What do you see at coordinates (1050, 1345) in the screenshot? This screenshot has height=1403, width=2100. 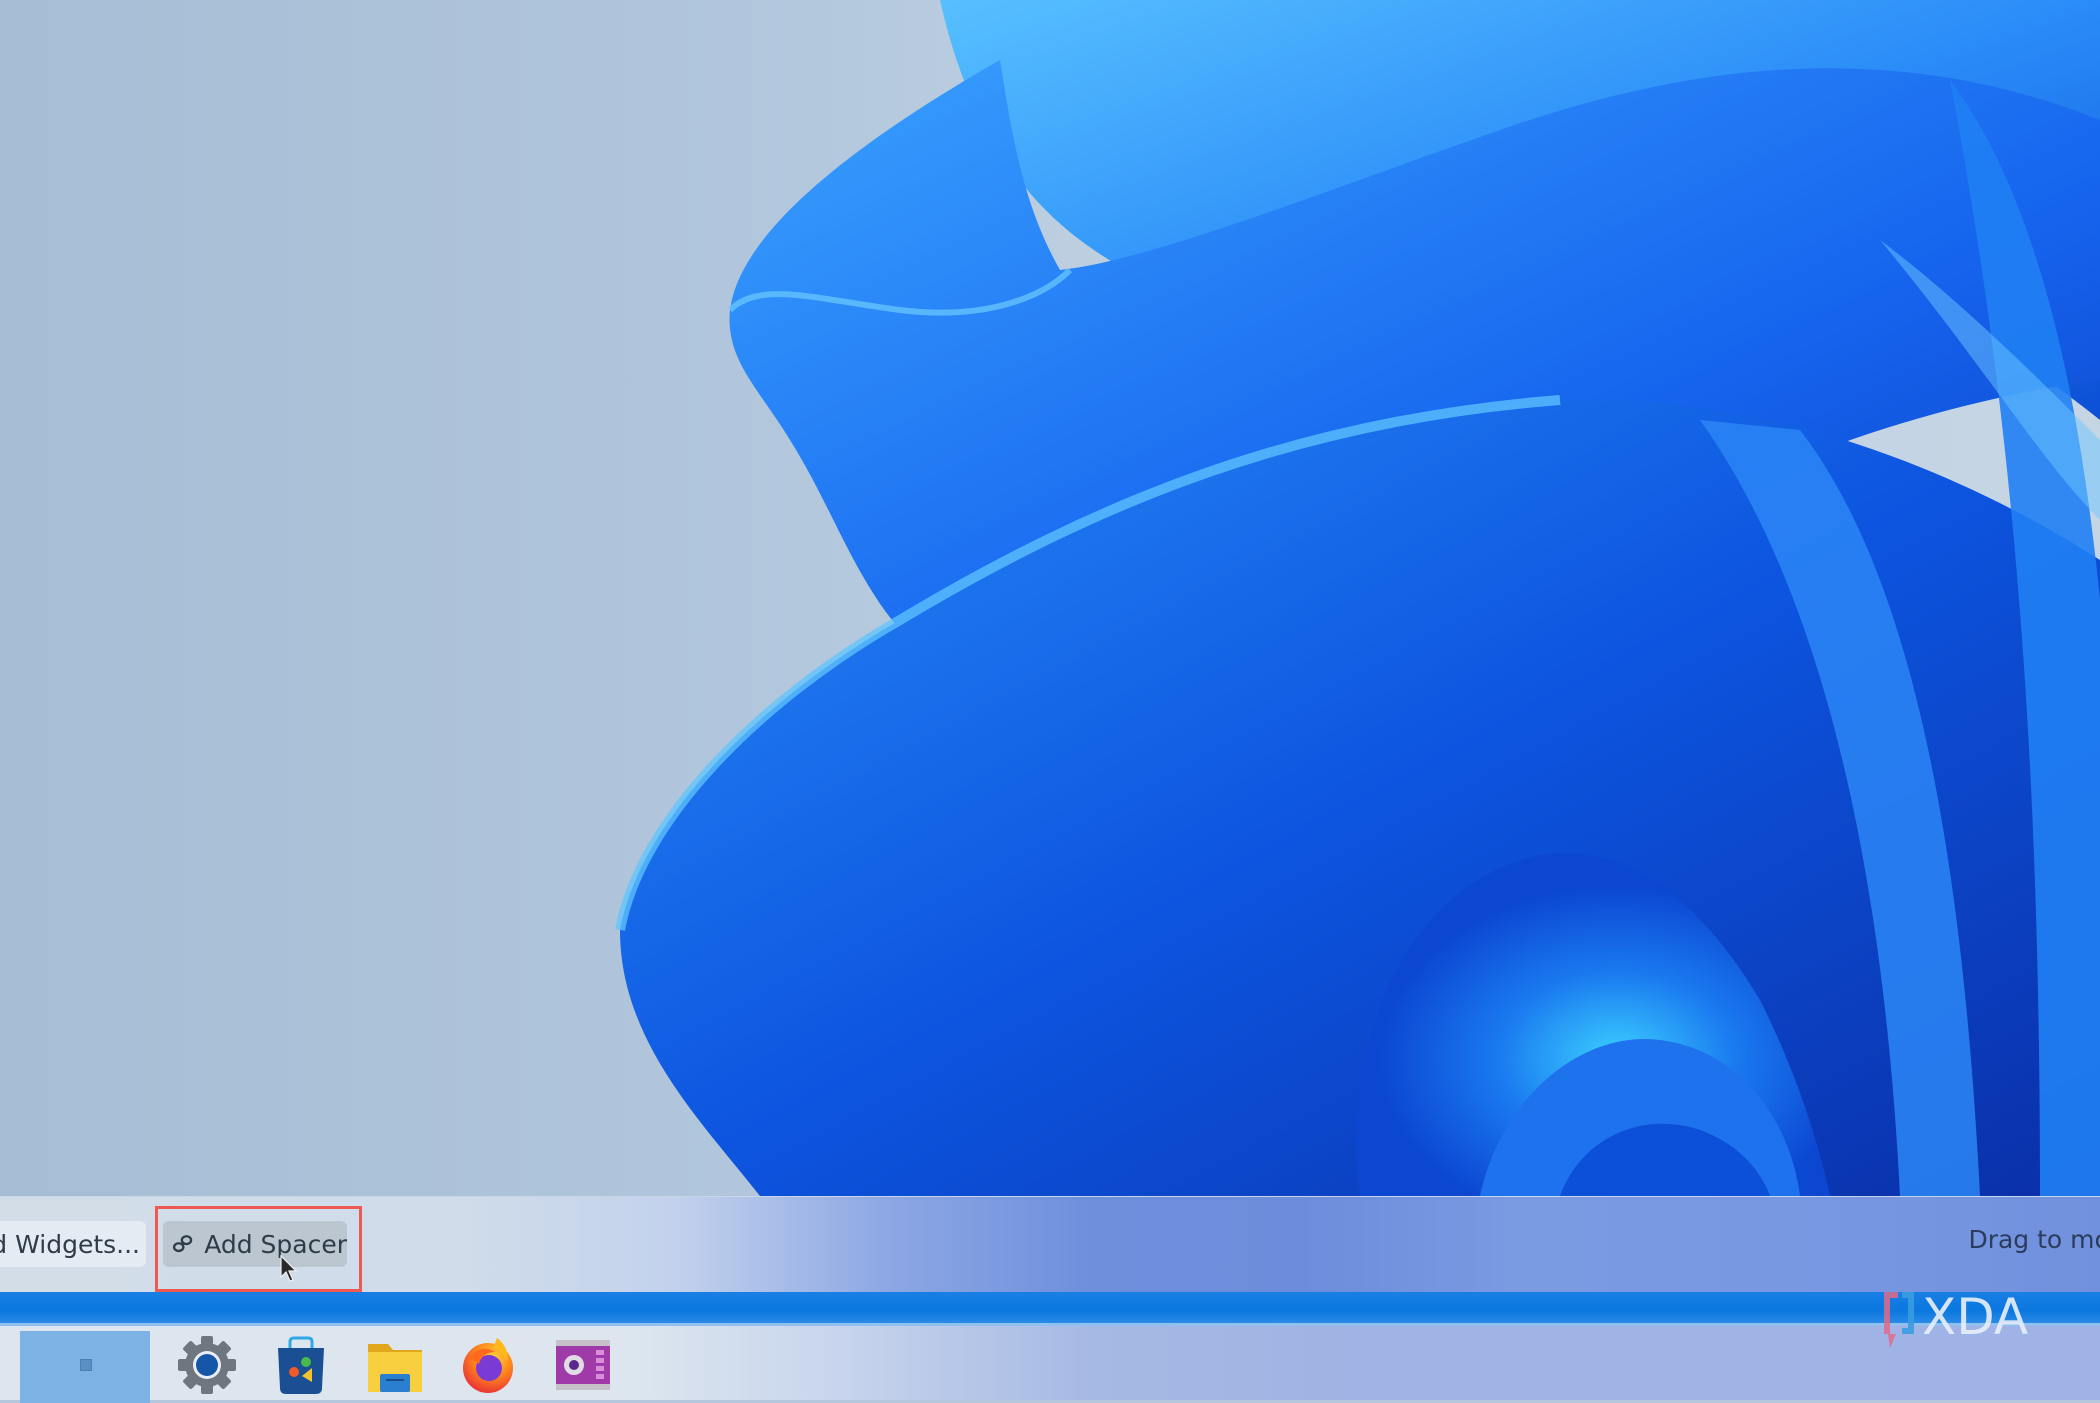 I see `taskbar: XDA` at bounding box center [1050, 1345].